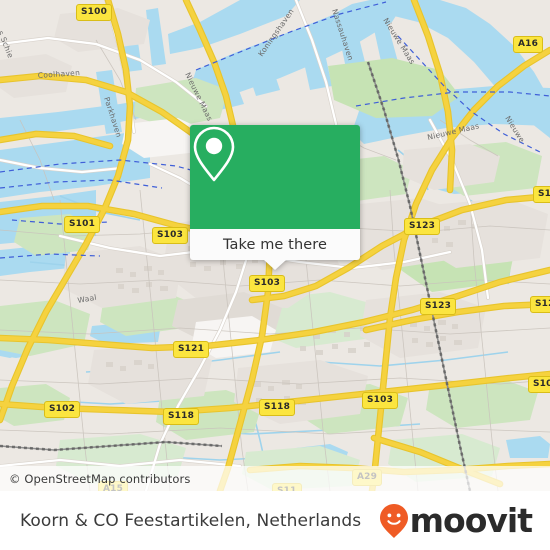  I want to click on attribution-text: © OpenStreetMap contributors, so click(100, 478).